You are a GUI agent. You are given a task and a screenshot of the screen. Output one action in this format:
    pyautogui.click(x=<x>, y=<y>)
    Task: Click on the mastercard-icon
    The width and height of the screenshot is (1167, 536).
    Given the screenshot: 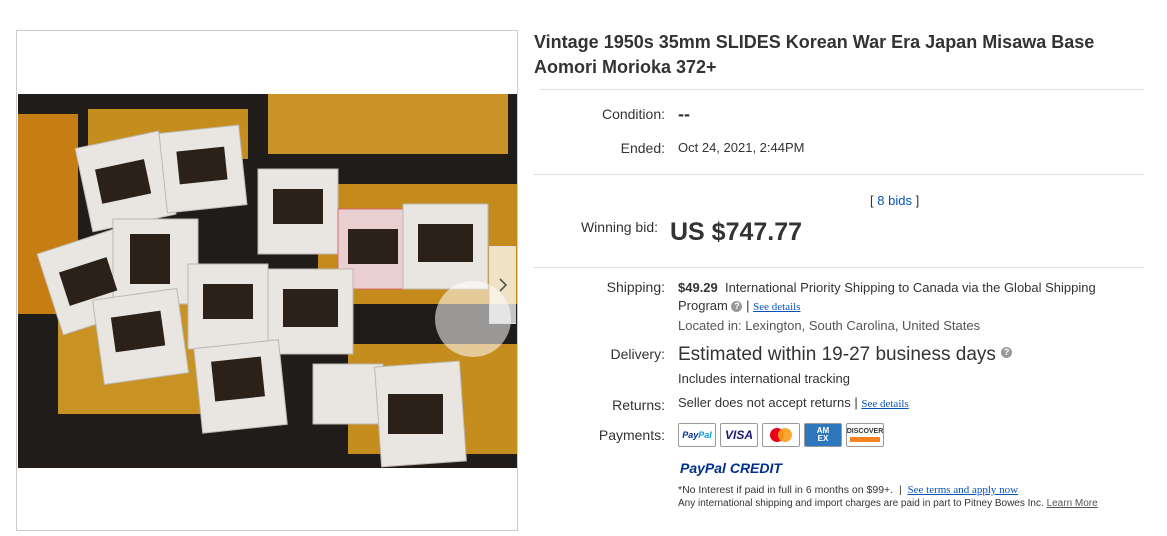 What is the action you would take?
    pyautogui.click(x=781, y=435)
    